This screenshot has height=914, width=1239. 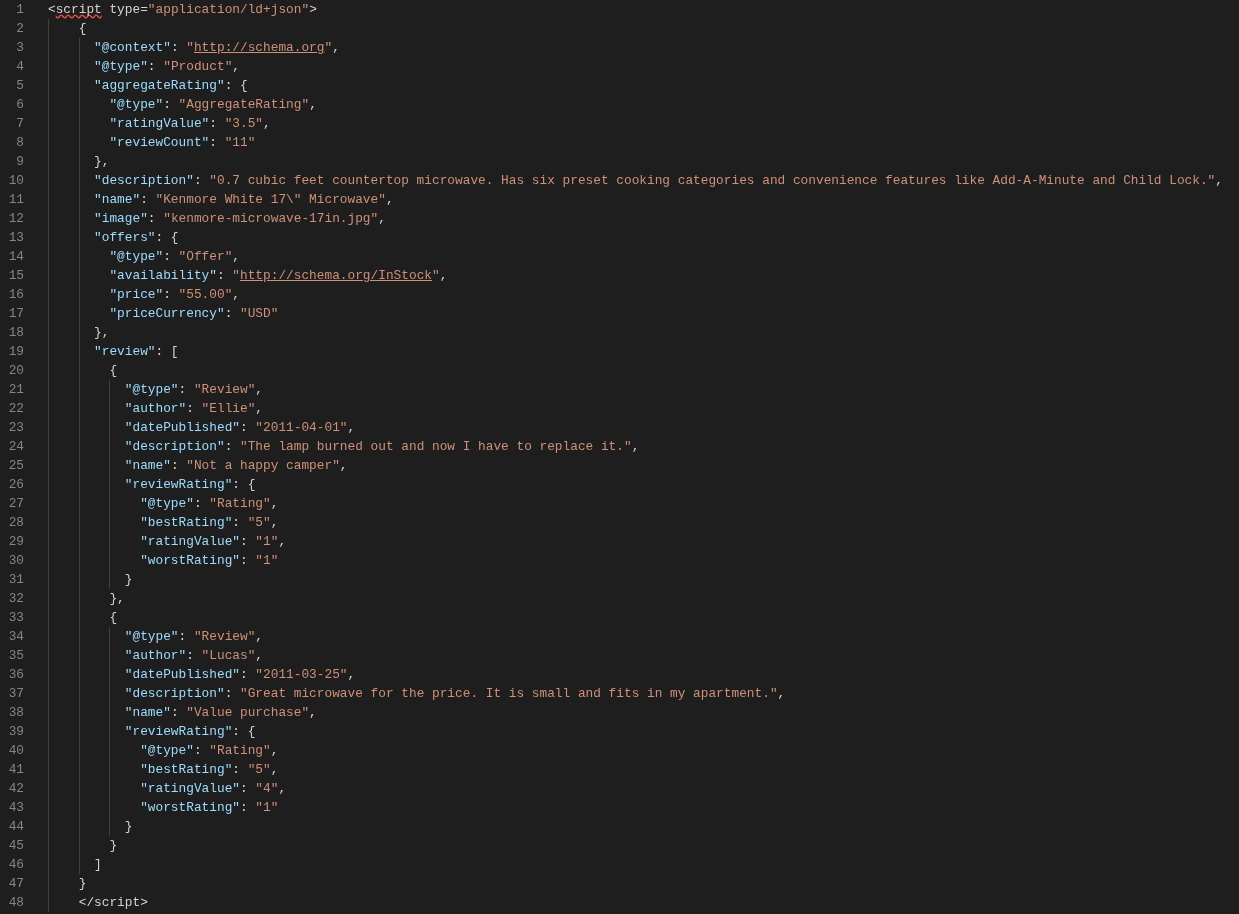 What do you see at coordinates (15, 523) in the screenshot?
I see `line-number: 28` at bounding box center [15, 523].